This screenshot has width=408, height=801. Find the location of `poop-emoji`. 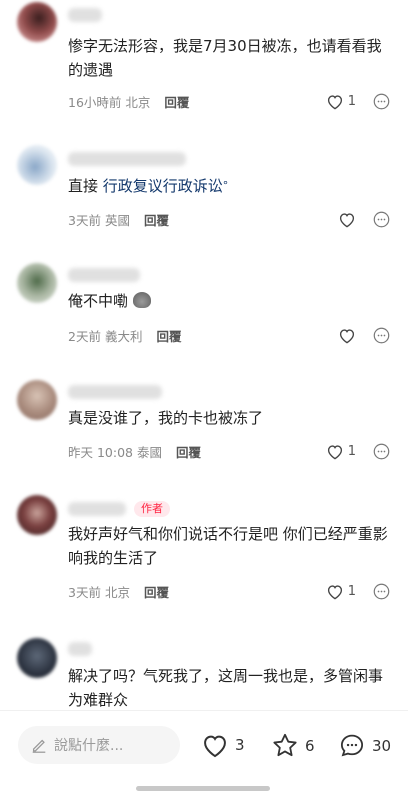

poop-emoji is located at coordinates (141, 300).